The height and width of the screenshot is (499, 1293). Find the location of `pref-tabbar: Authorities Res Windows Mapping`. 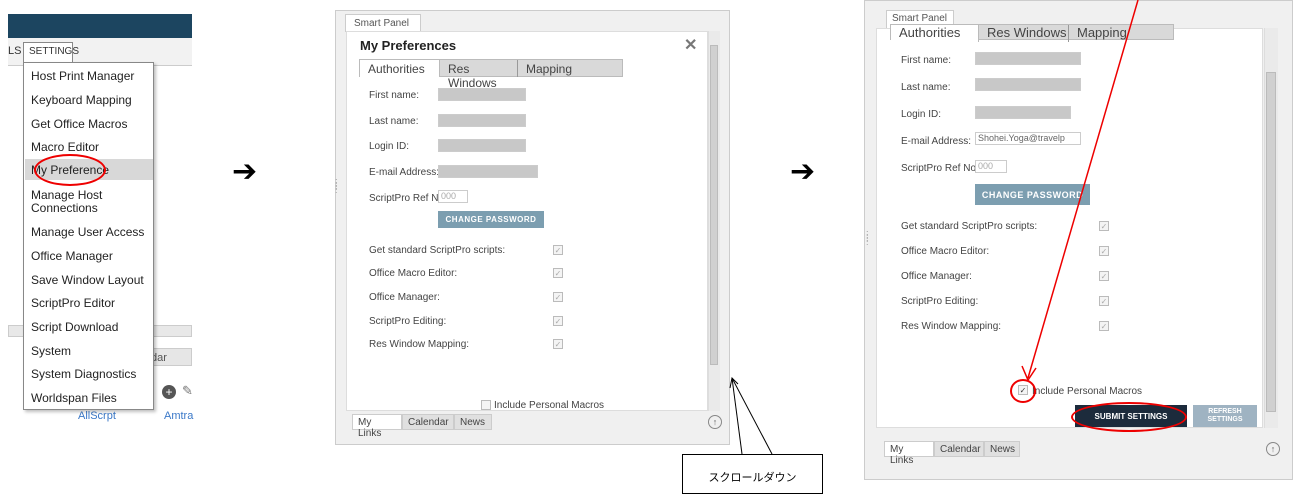

pref-tabbar: Authorities Res Windows Mapping is located at coordinates (491, 74).